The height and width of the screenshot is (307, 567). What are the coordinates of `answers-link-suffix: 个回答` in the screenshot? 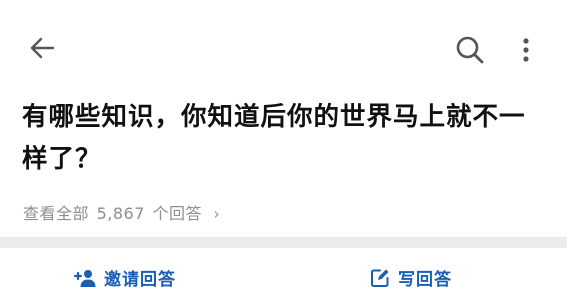 It's located at (177, 213).